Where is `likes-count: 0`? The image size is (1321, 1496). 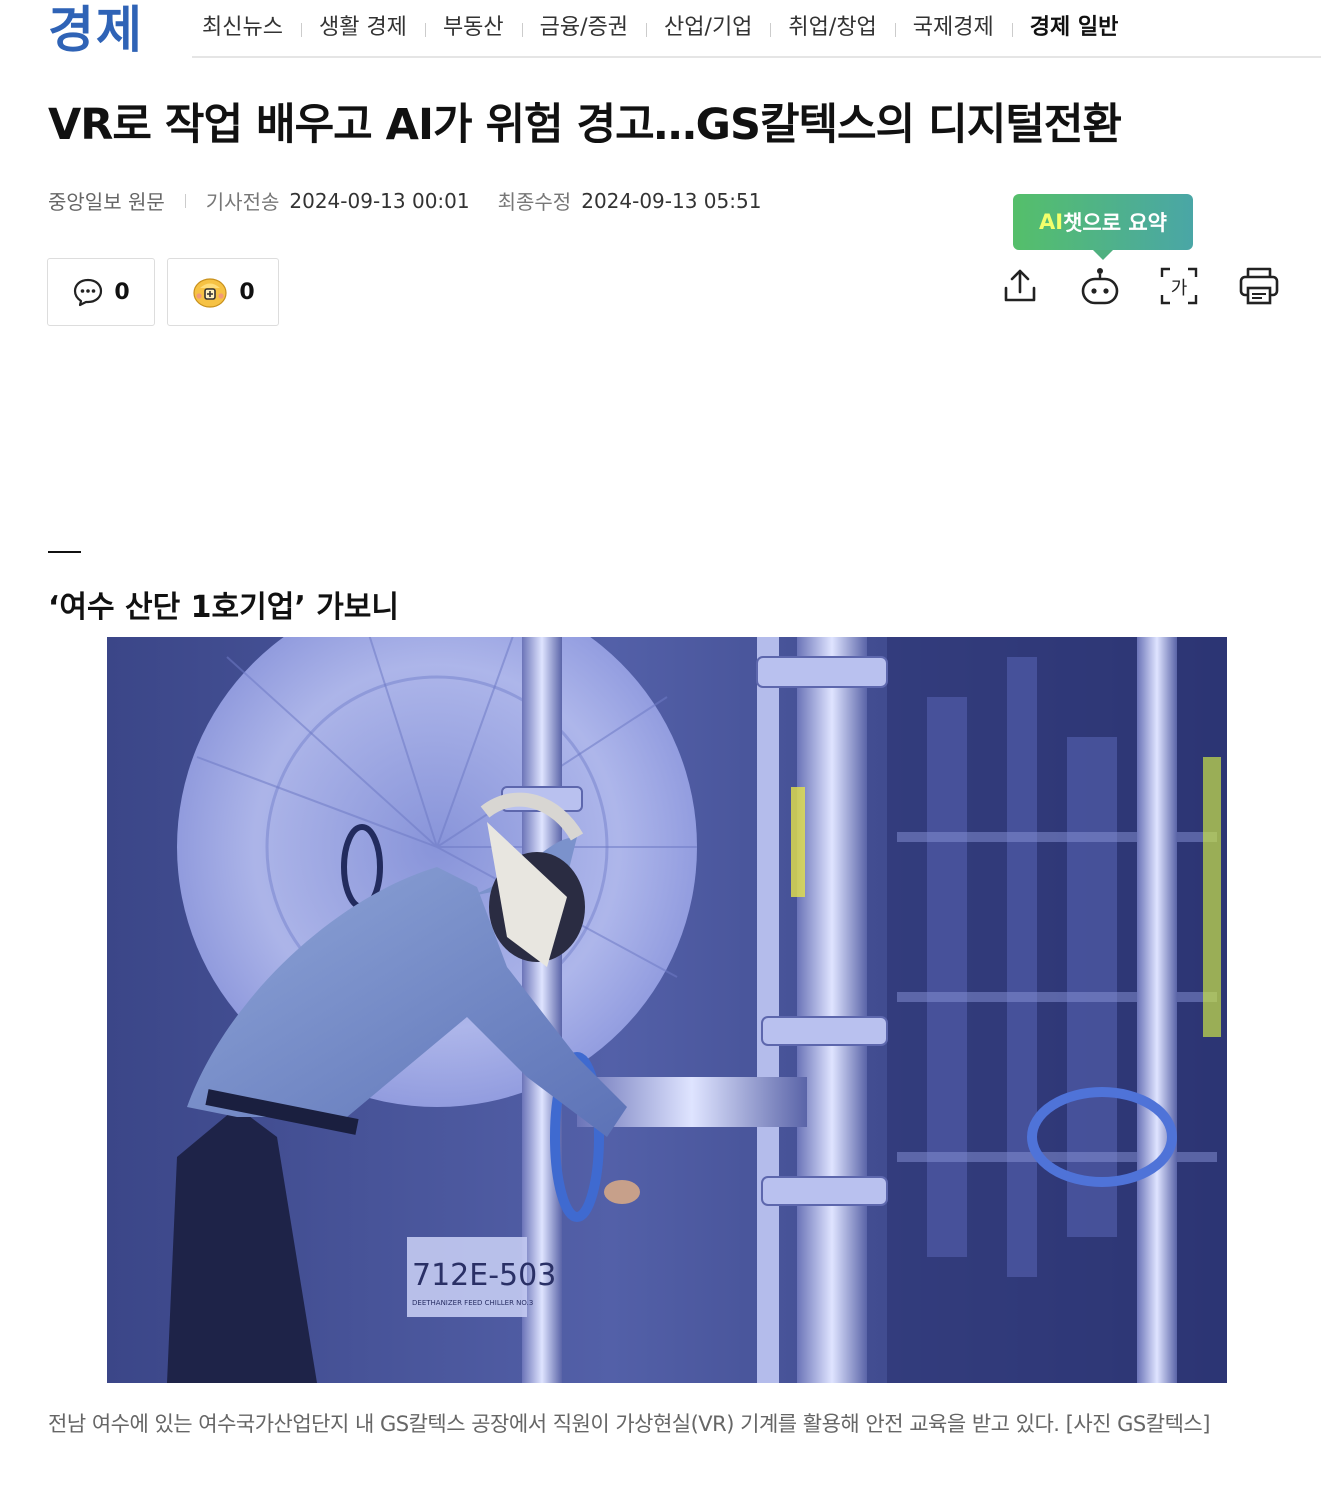 likes-count: 0 is located at coordinates (247, 292).